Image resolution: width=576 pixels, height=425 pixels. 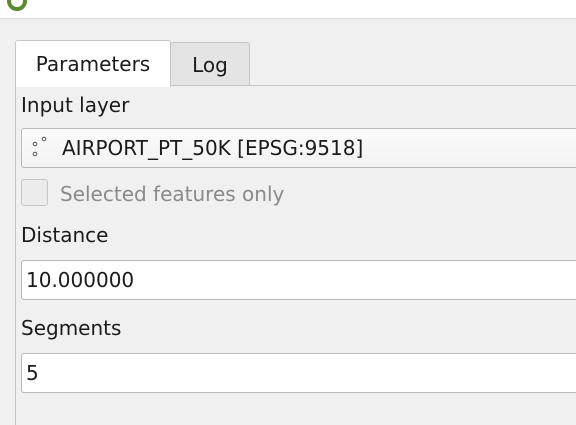 I want to click on tab-log-label: Log, so click(x=210, y=64).